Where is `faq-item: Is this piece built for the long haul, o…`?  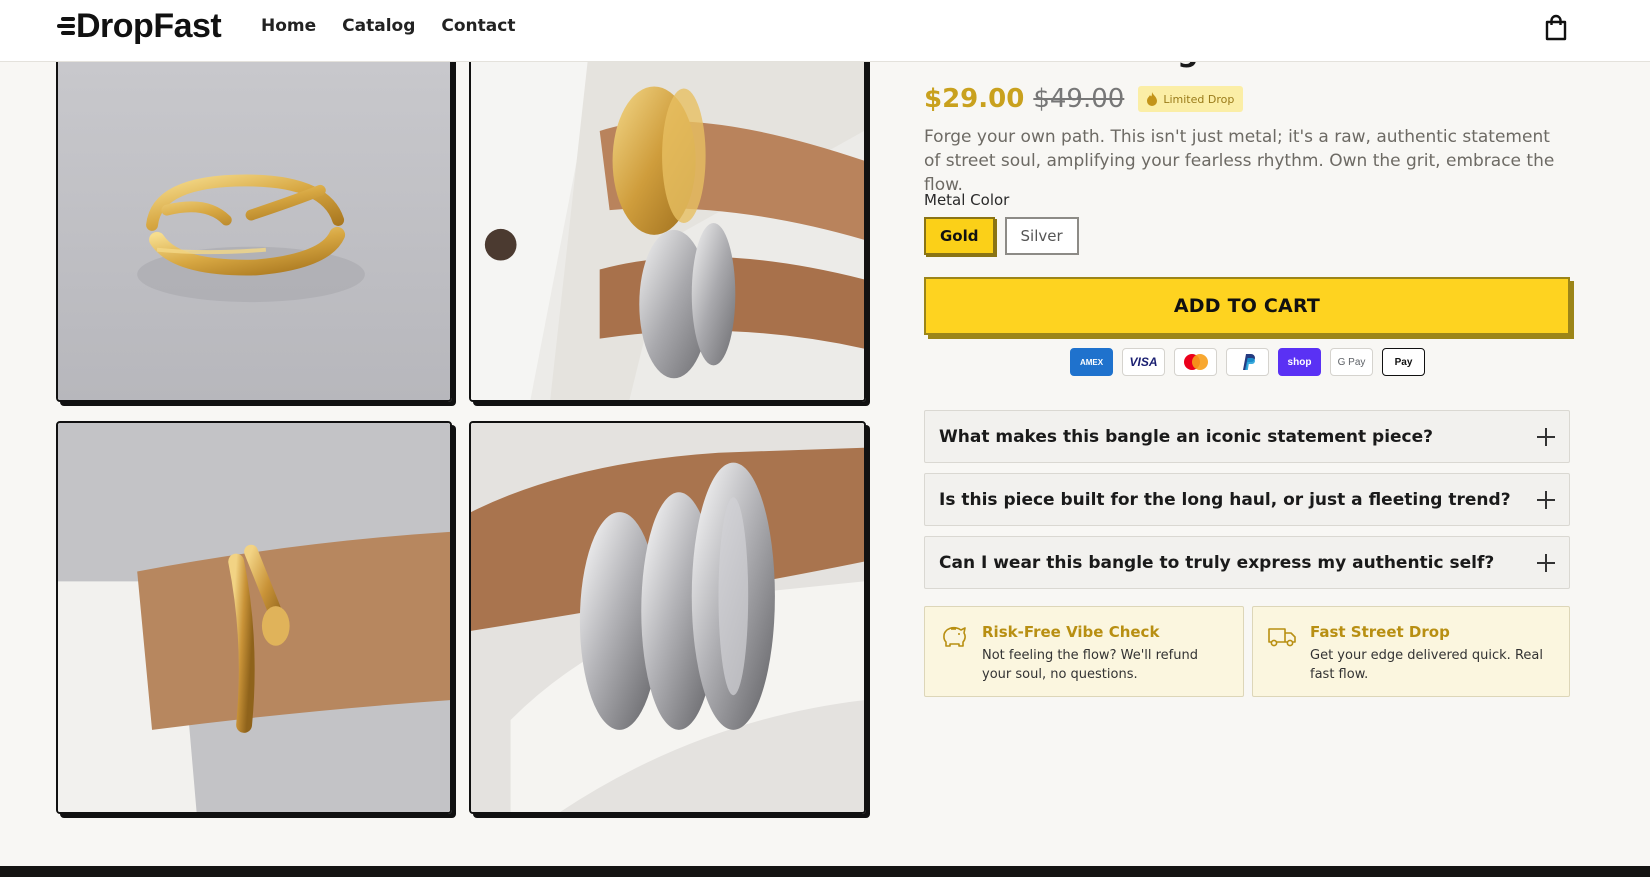
faq-item: Is this piece built for the long haul, o… is located at coordinates (1247, 499).